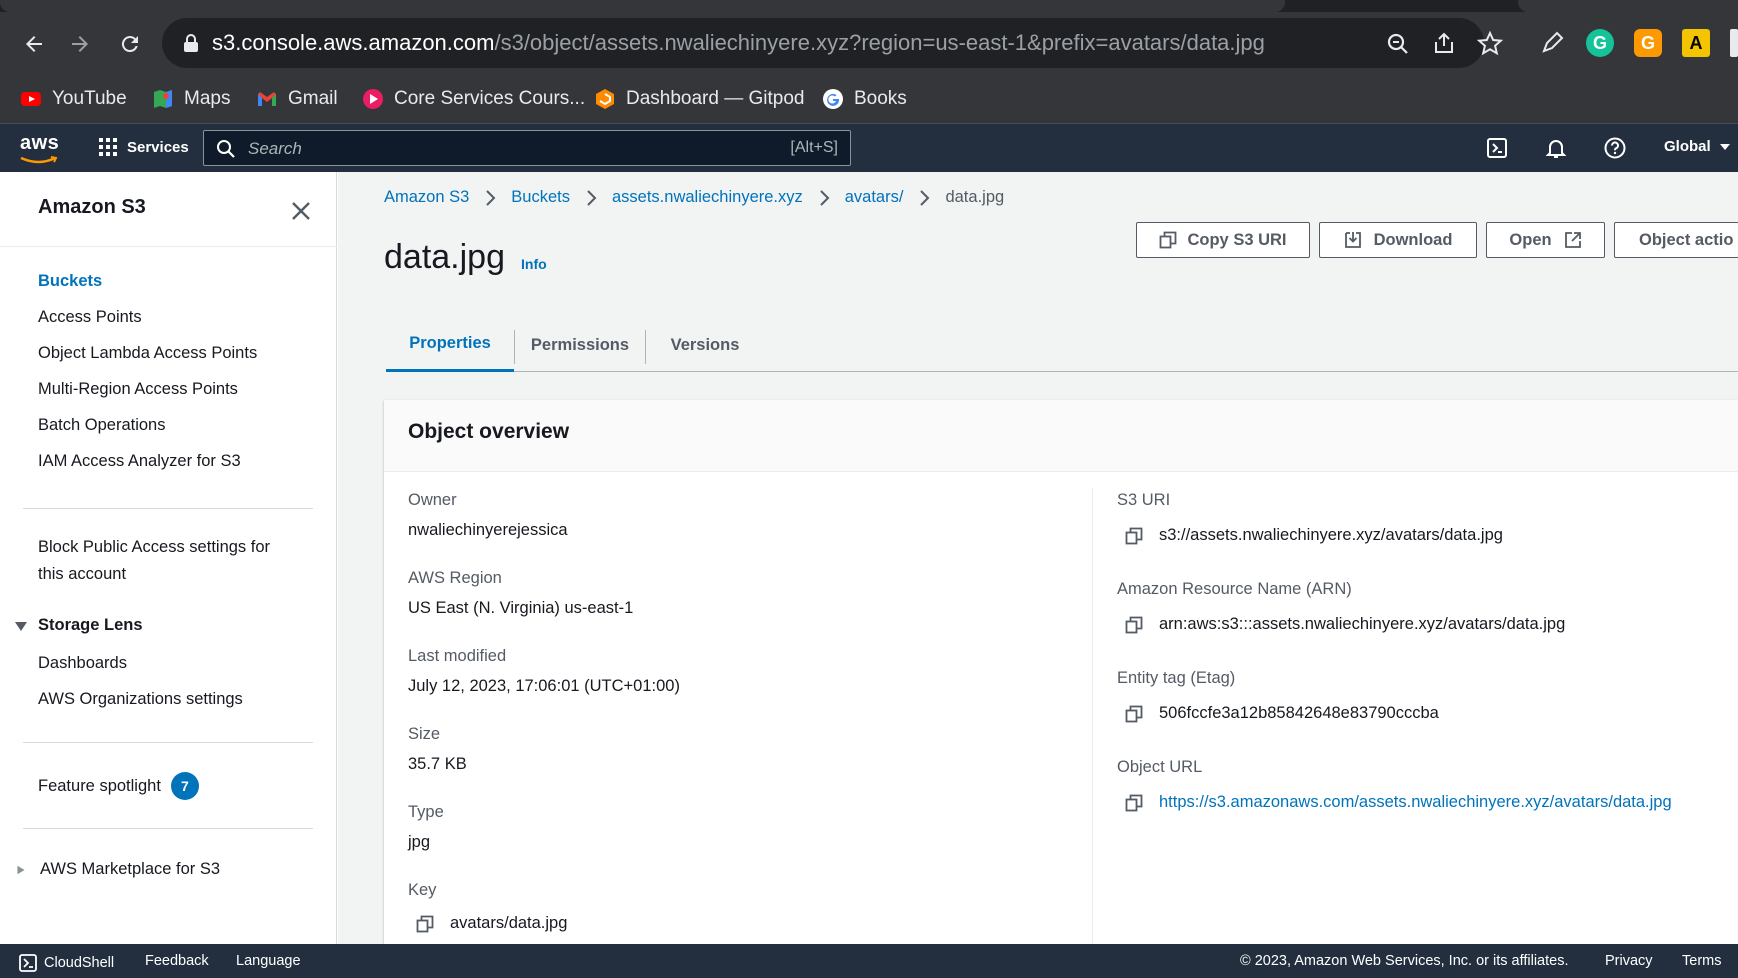  Describe the element at coordinates (1444, 44) in the screenshot. I see `share-icon` at that location.